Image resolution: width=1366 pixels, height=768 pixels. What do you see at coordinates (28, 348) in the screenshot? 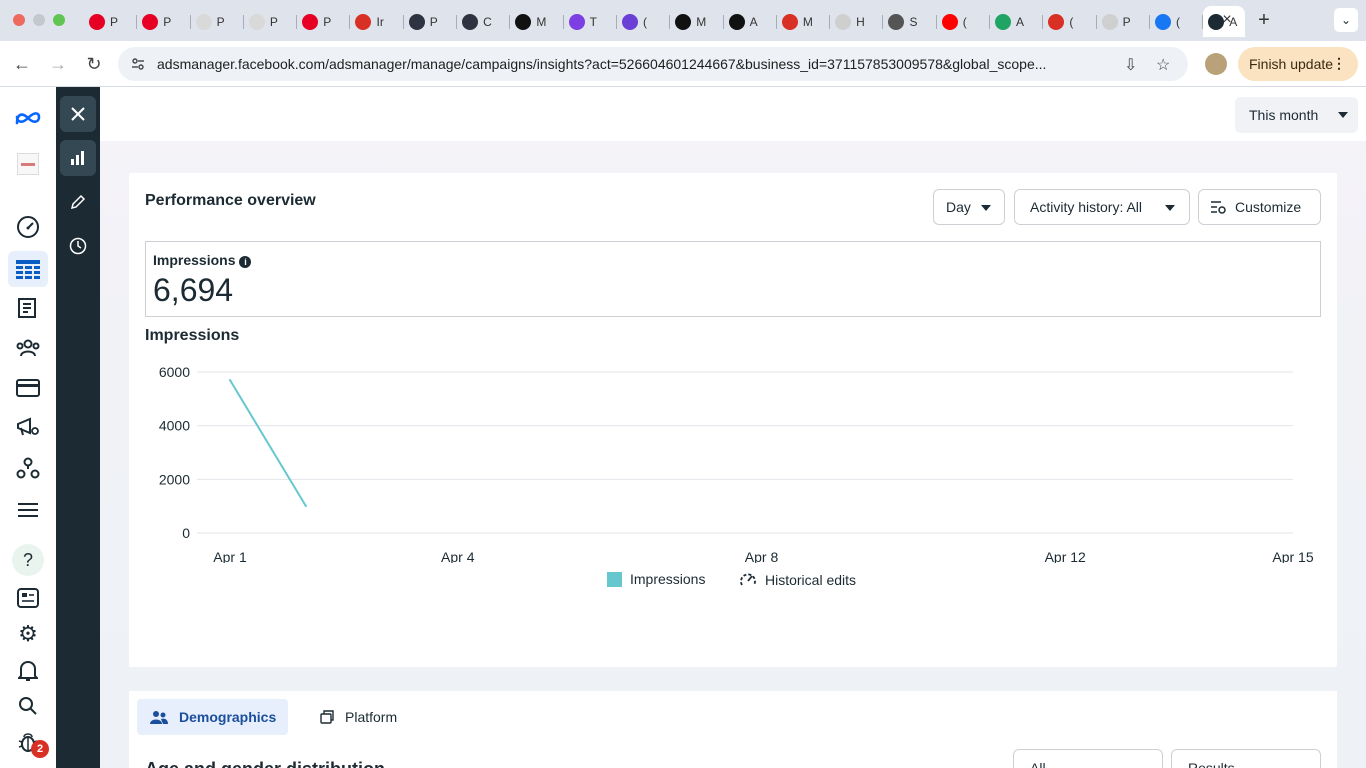
I see `audiences-icon` at bounding box center [28, 348].